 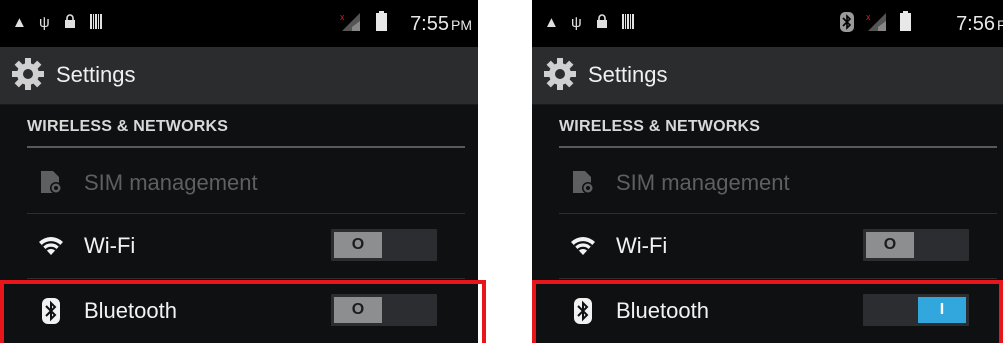 I want to click on status-bar: ▲ ψ x 7:56PM, so click(x=767, y=23).